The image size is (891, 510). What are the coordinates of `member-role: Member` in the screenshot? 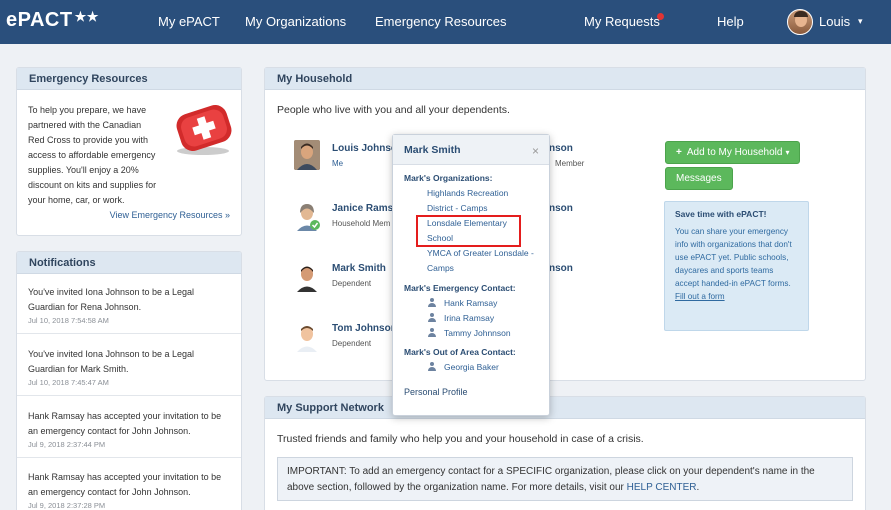 It's located at (570, 163).